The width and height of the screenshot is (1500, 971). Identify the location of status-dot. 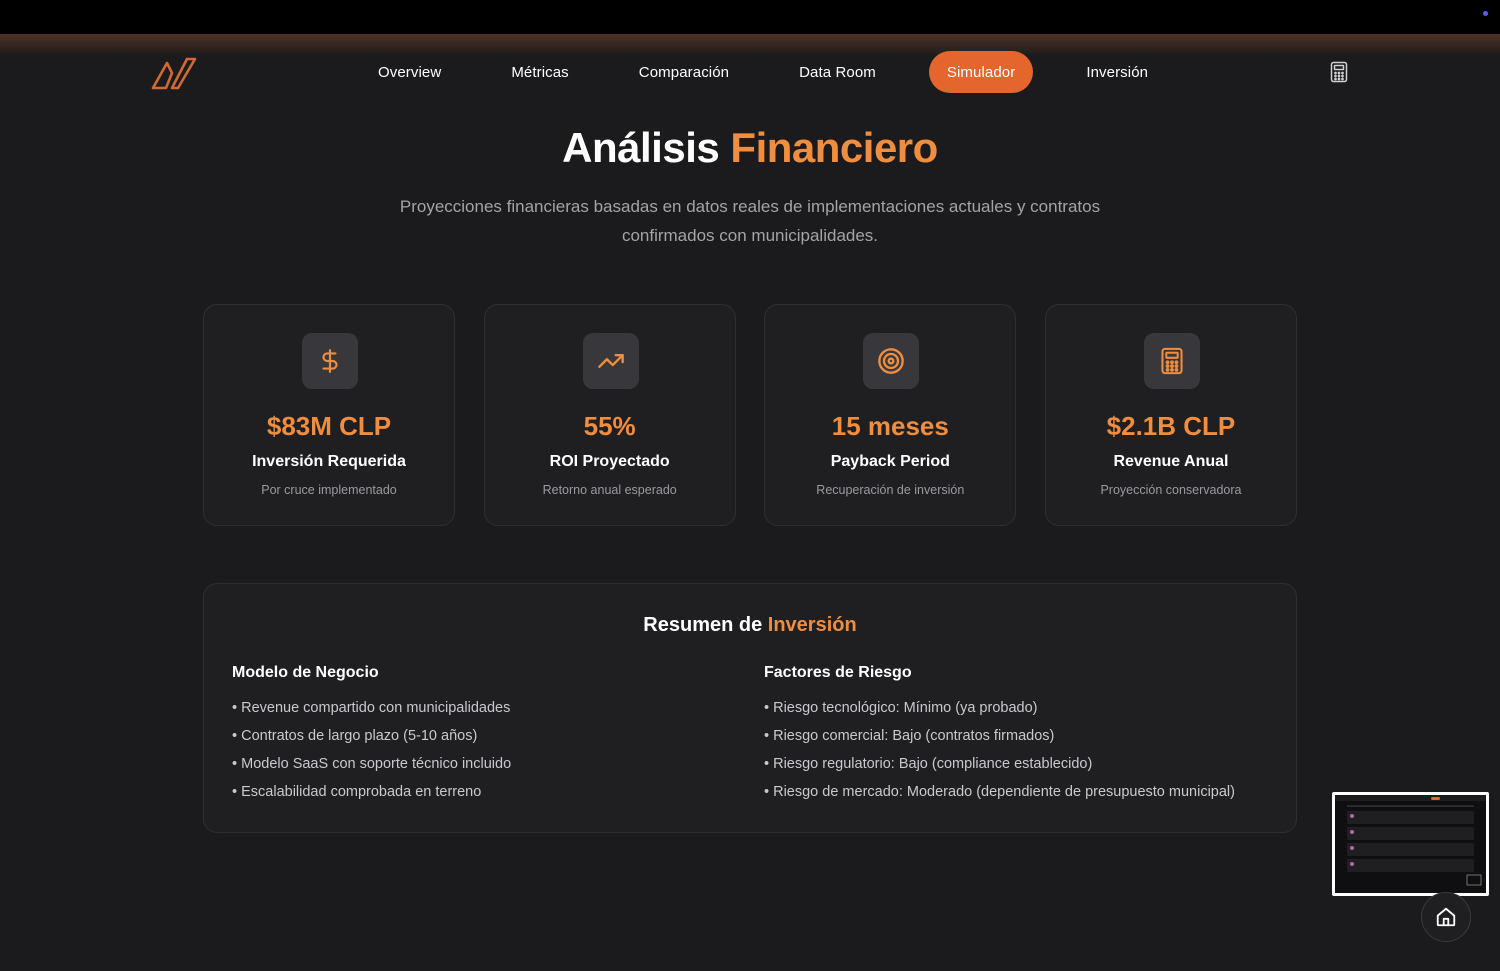
(1485, 13).